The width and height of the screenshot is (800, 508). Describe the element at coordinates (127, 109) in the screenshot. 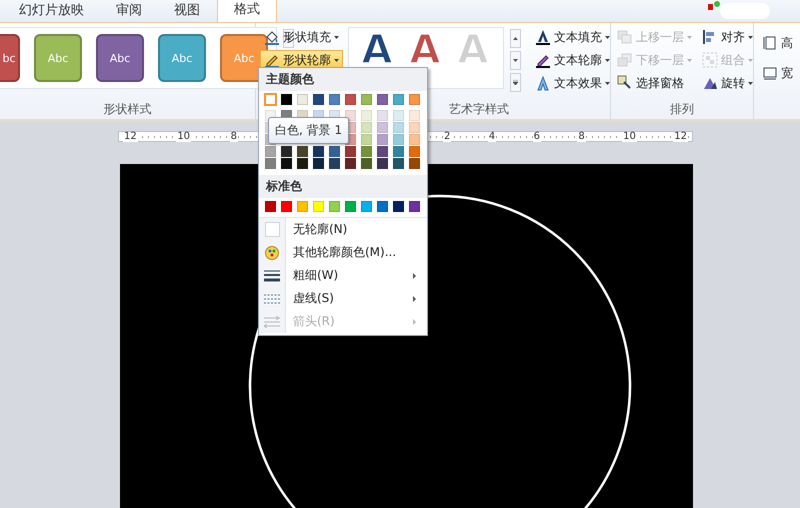

I see `group-label: 形状样式` at that location.